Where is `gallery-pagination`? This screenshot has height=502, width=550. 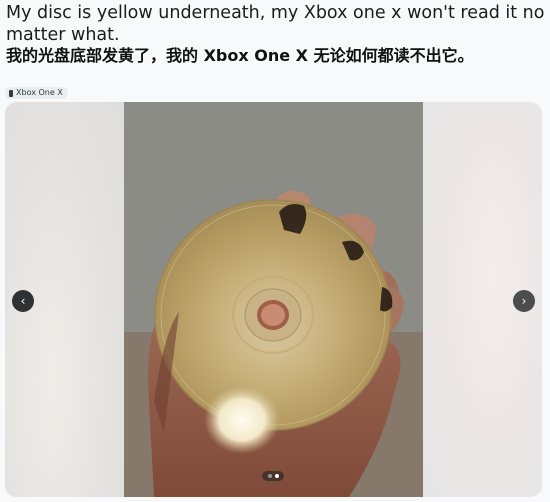 gallery-pagination is located at coordinates (273, 476).